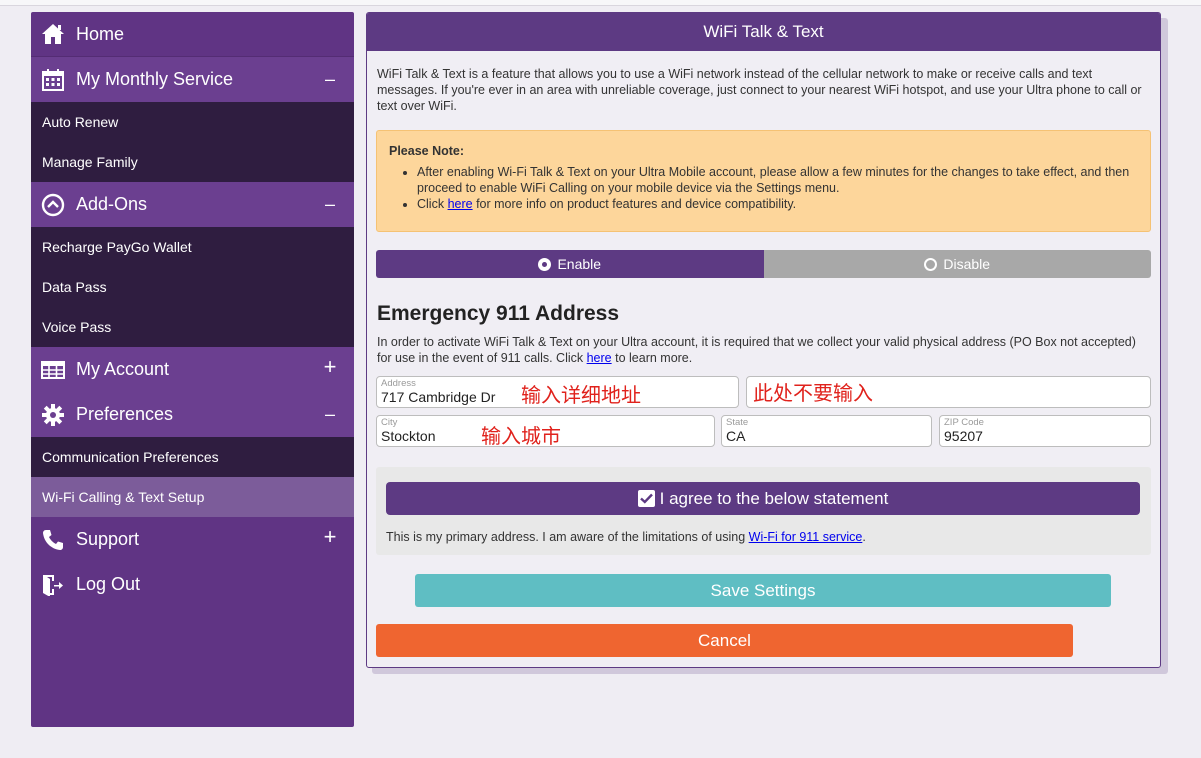  I want to click on radio-empty-icon, so click(931, 264).